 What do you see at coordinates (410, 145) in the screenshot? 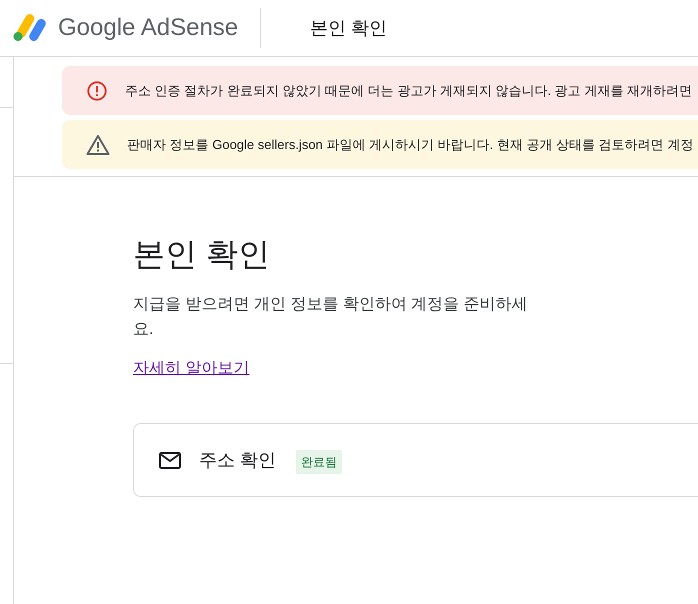
I see `alert-text: 판매자 정보를 Google sellers.json 파일에 게시하시기 바랍니다. 현재 공개 상태를 검토하려면 계정` at bounding box center [410, 145].